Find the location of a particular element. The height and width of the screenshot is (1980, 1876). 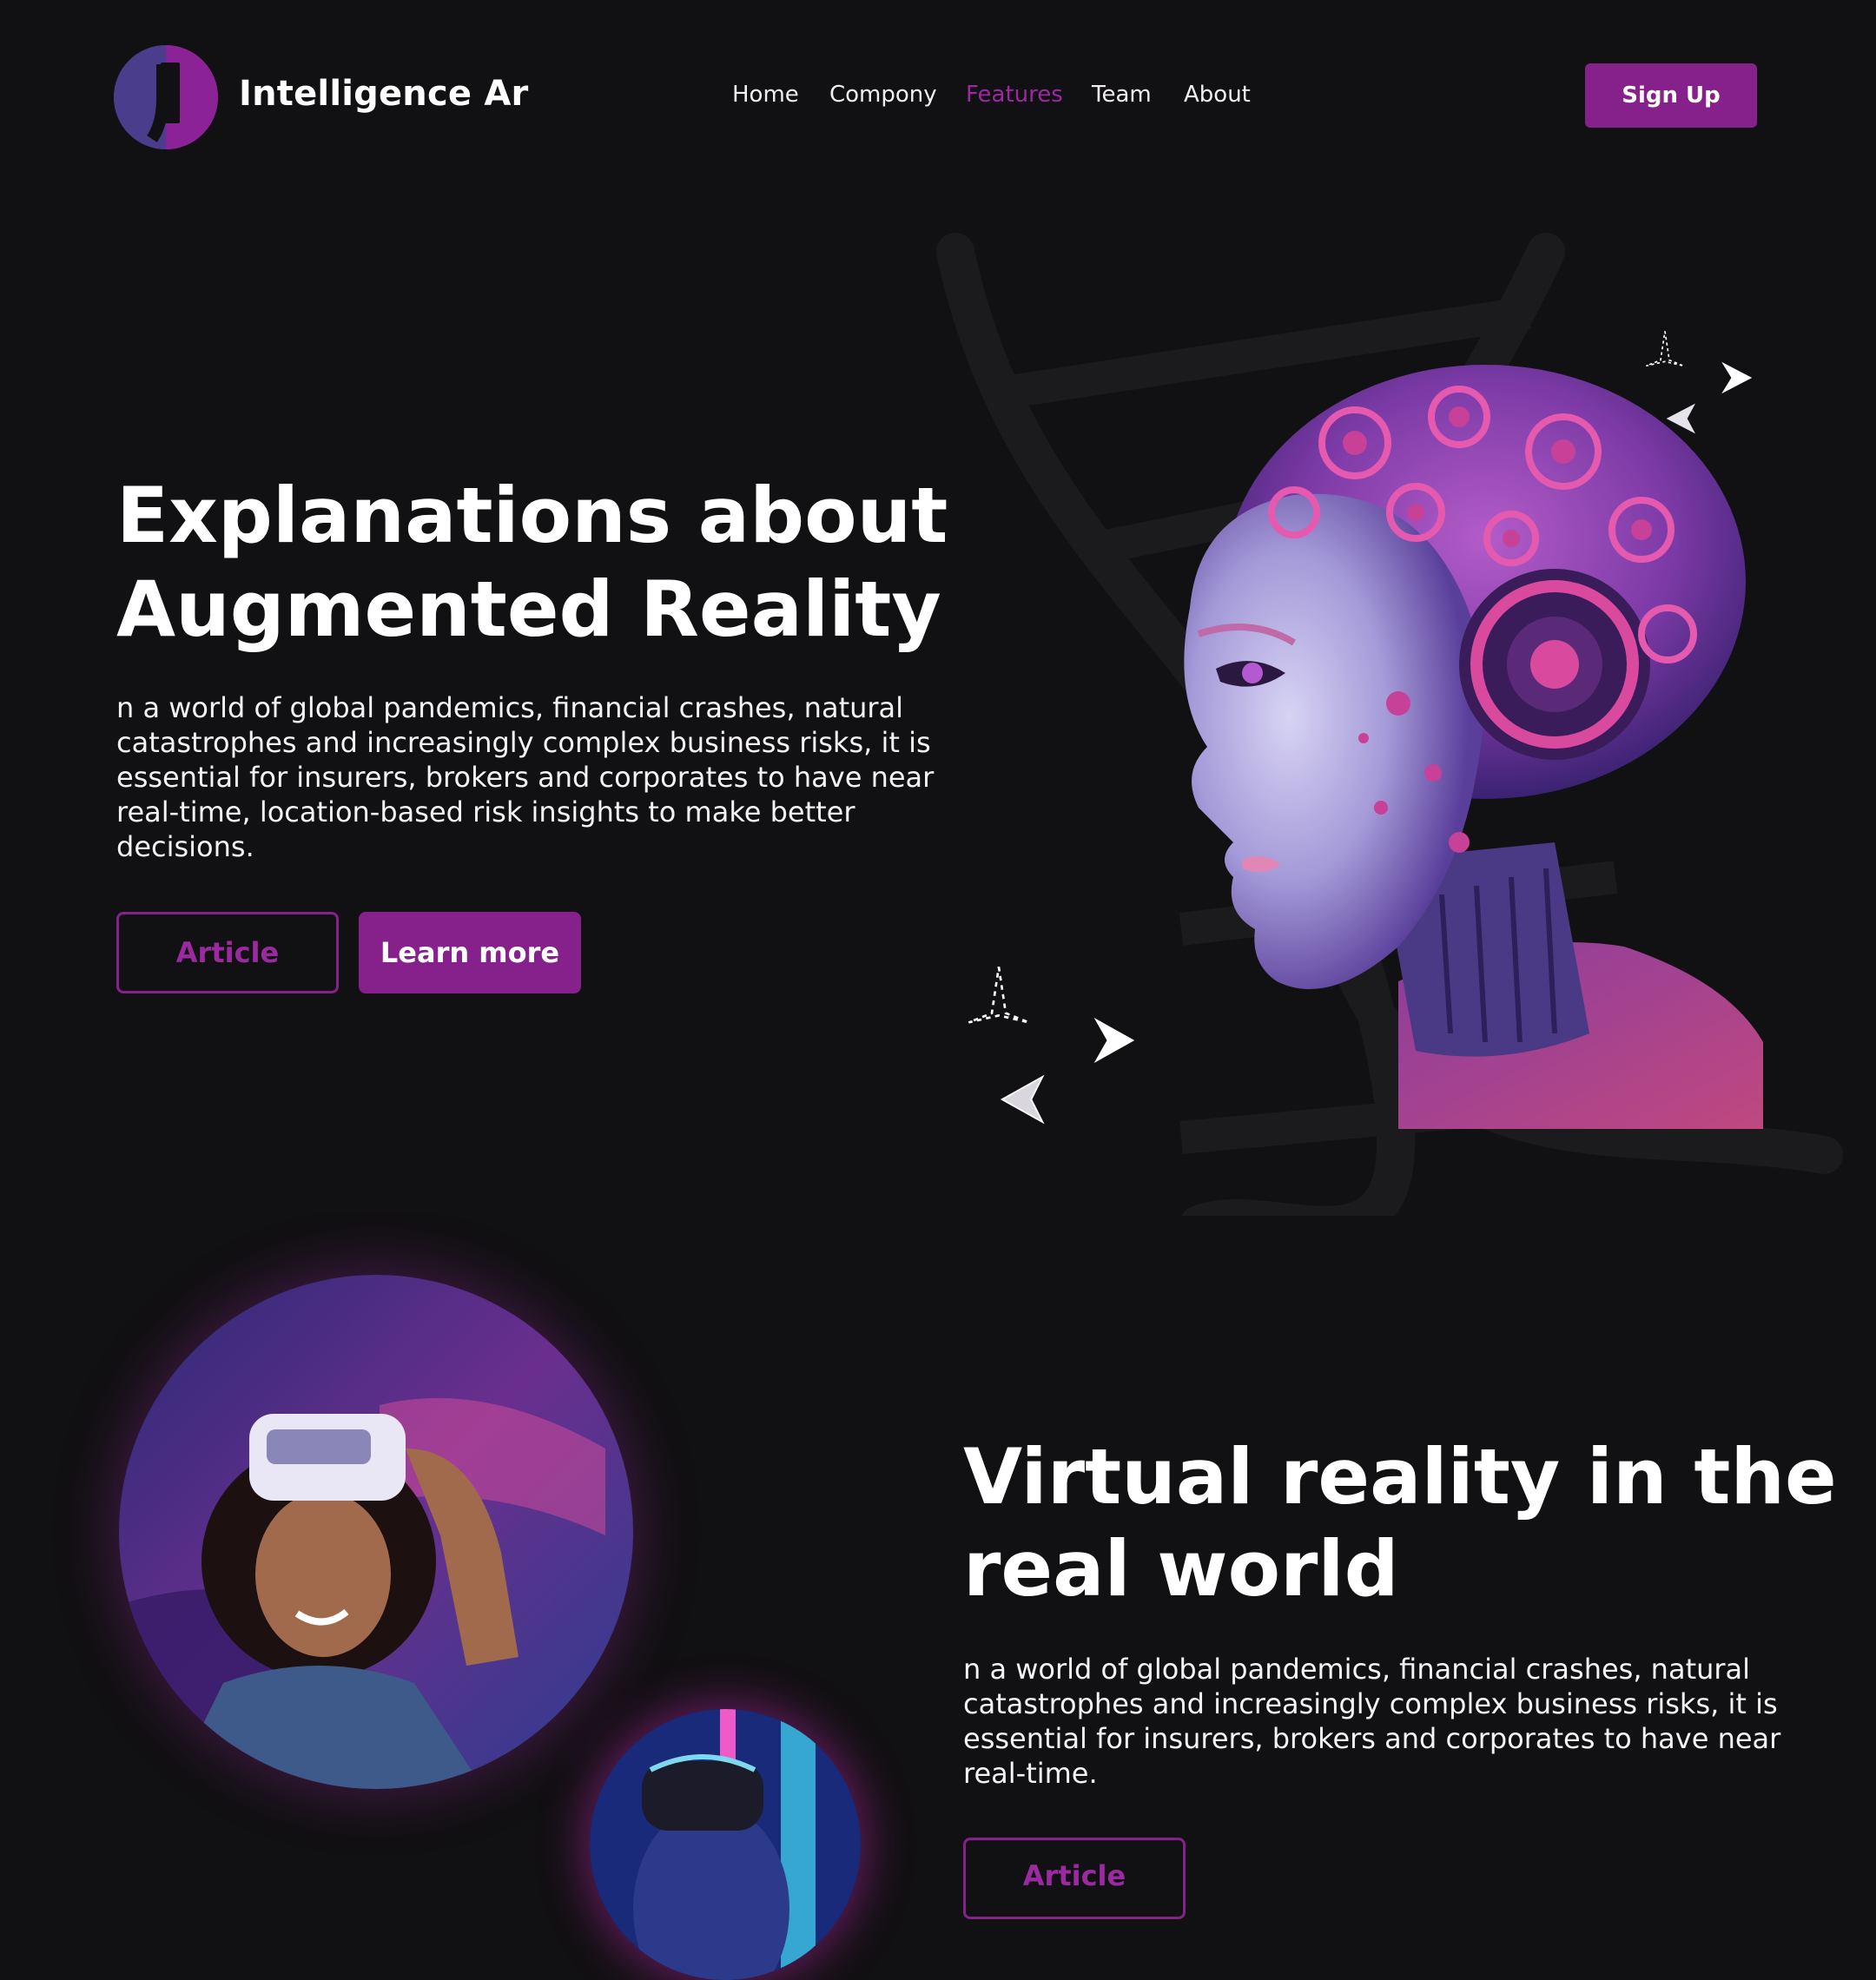

vr-headset-illustration is located at coordinates (725, 1844).